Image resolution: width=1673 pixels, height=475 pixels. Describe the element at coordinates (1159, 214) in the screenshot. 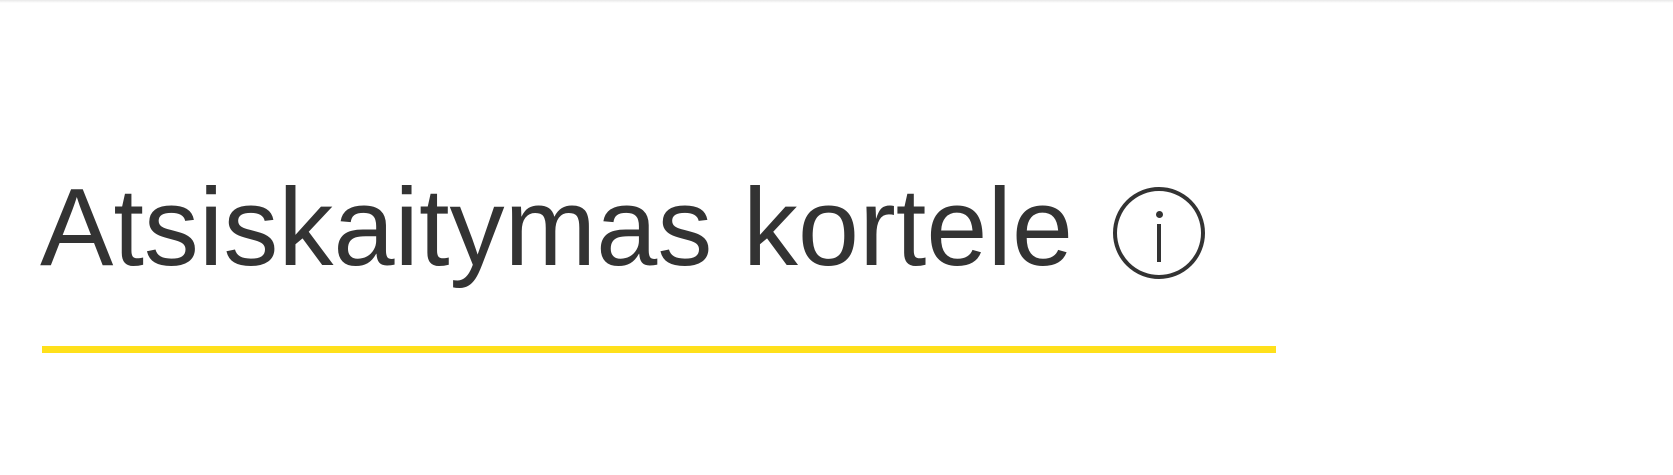

I see `info-icon-dot` at that location.